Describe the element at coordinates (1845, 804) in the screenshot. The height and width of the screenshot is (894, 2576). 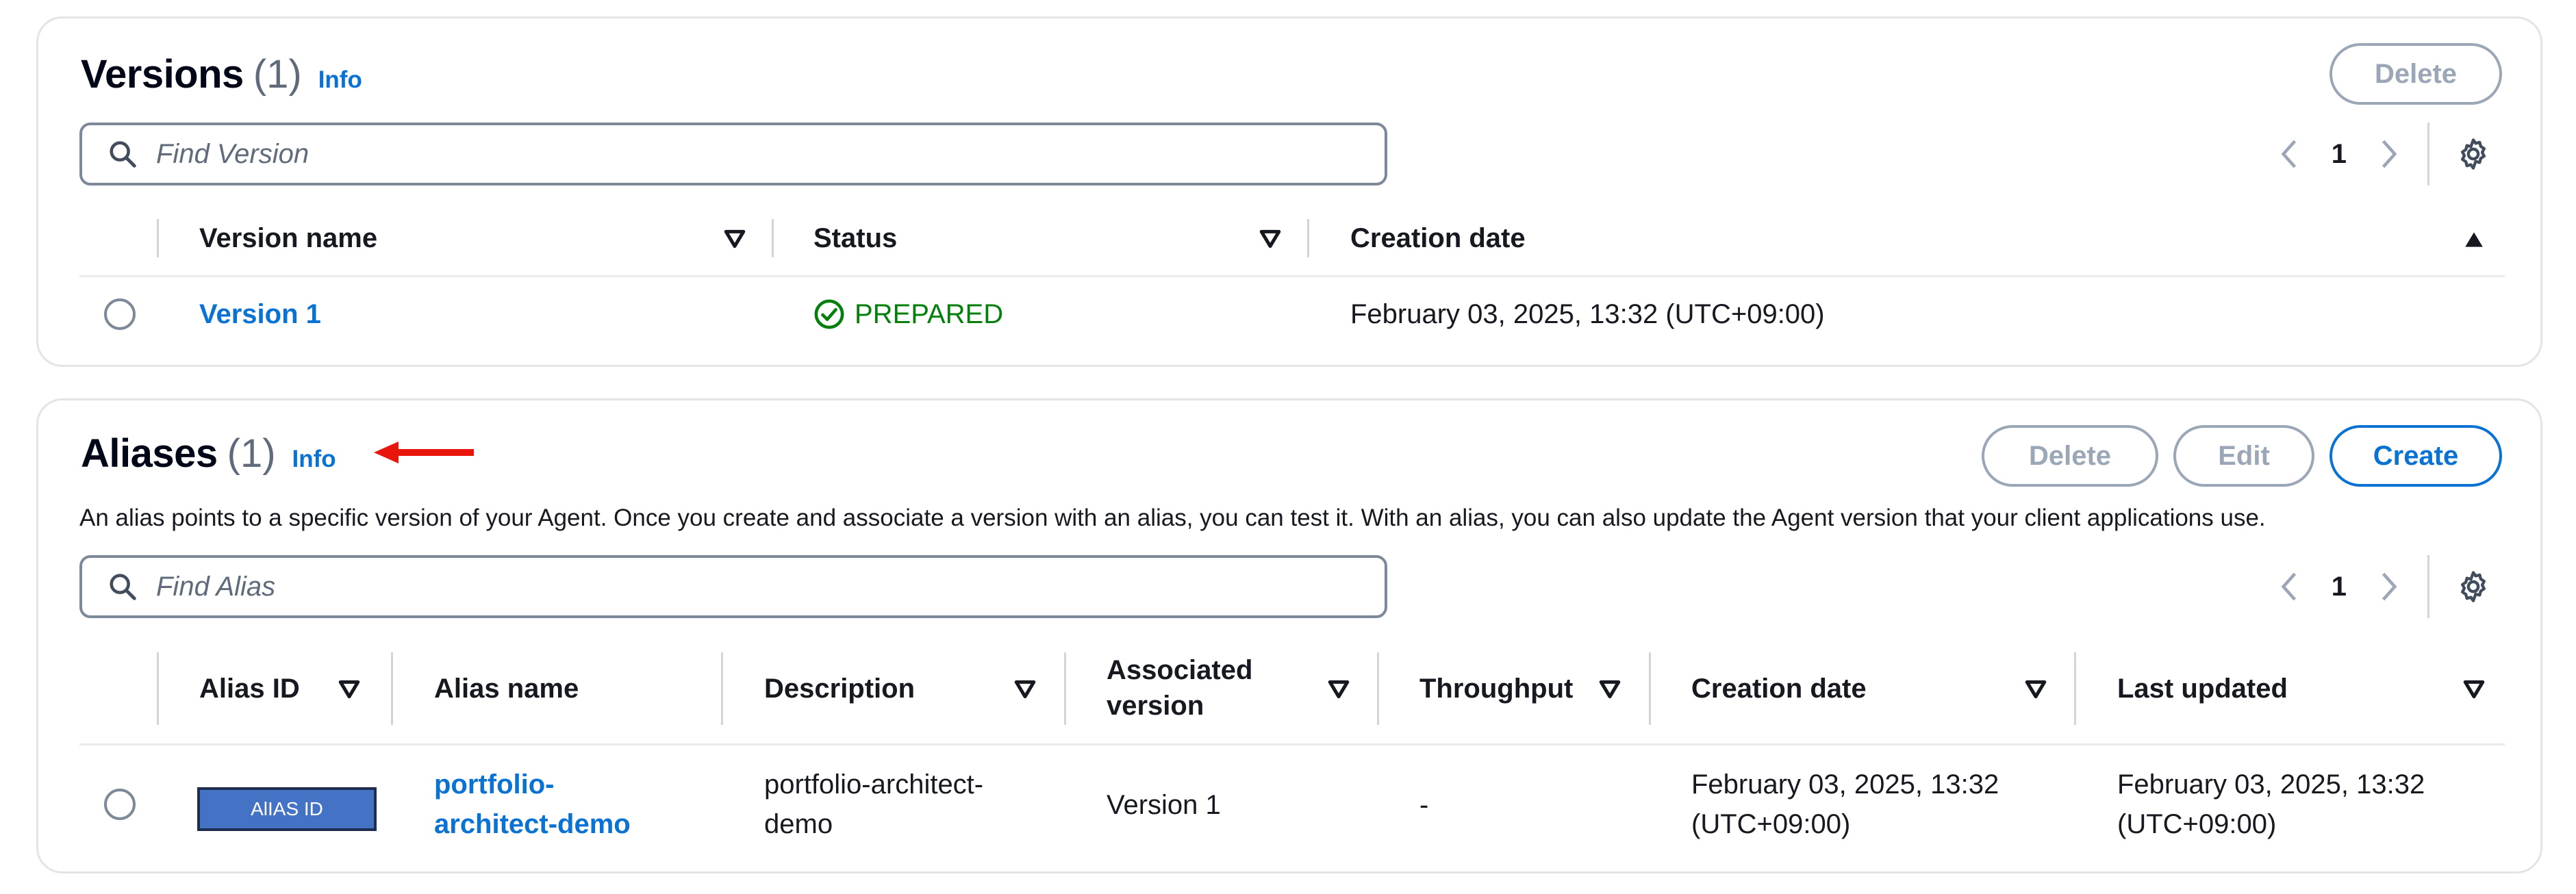
I see `alias-creation-date: February 03, 2025, 13:32 (UTC+09:00)` at that location.